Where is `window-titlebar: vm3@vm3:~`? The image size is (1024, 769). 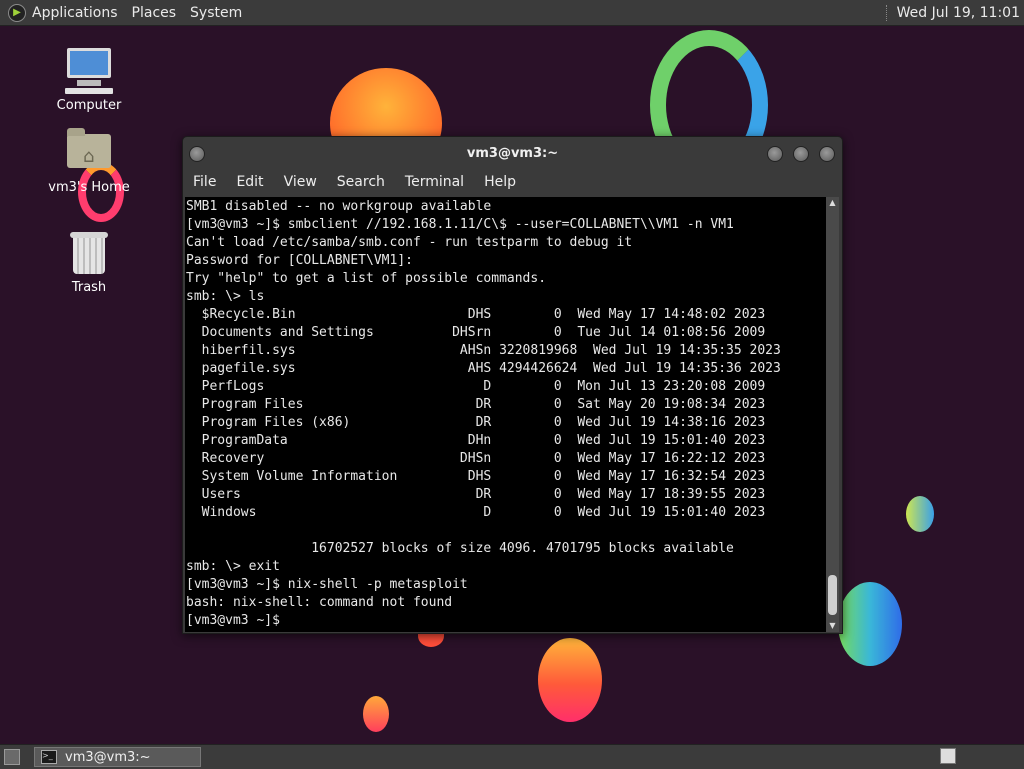 window-titlebar: vm3@vm3:~ is located at coordinates (512, 153).